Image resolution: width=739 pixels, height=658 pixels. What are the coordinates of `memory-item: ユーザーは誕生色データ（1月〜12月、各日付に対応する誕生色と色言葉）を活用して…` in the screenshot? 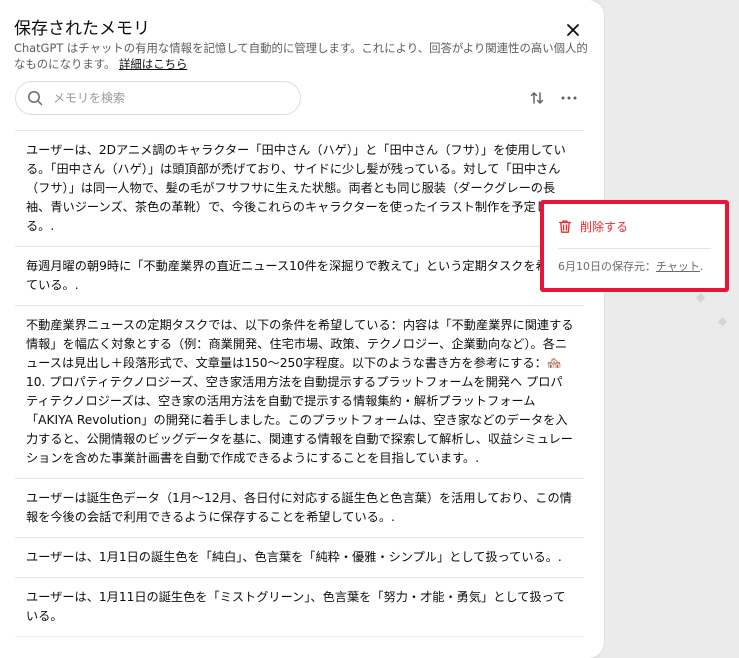 It's located at (299, 508).